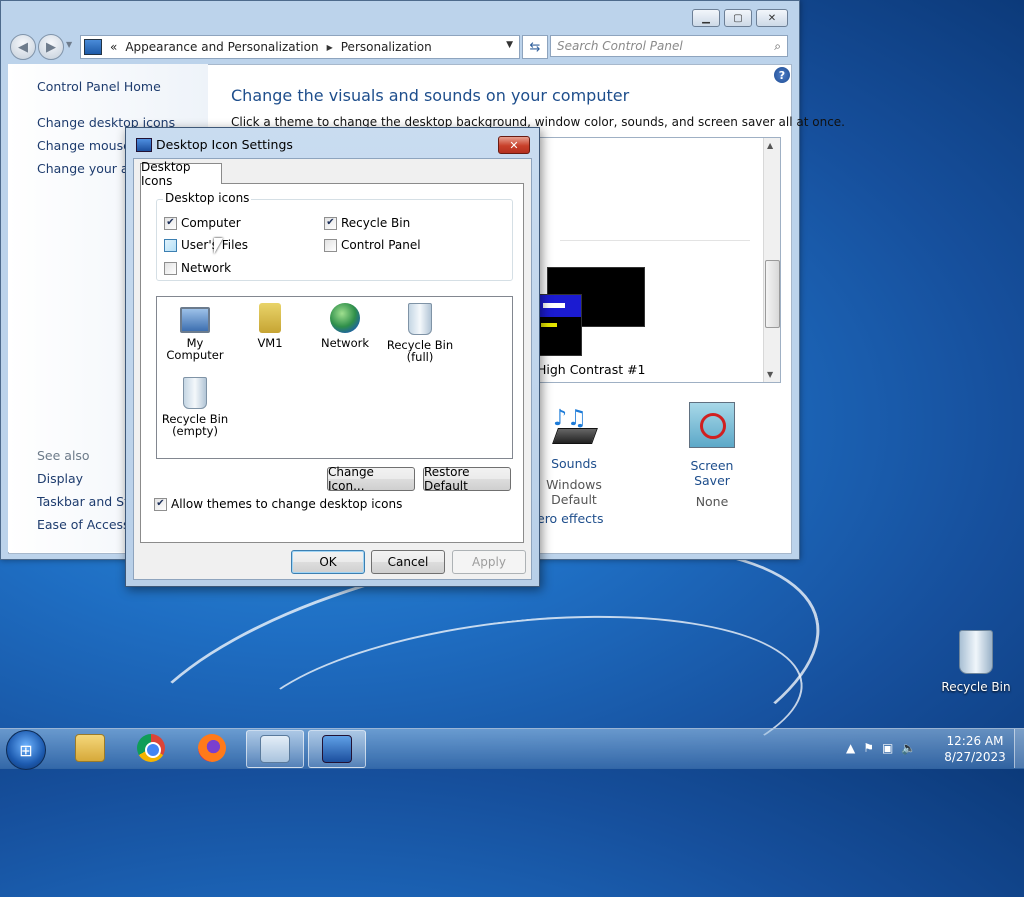  I want to click on taskbar-control-panel, so click(275, 749).